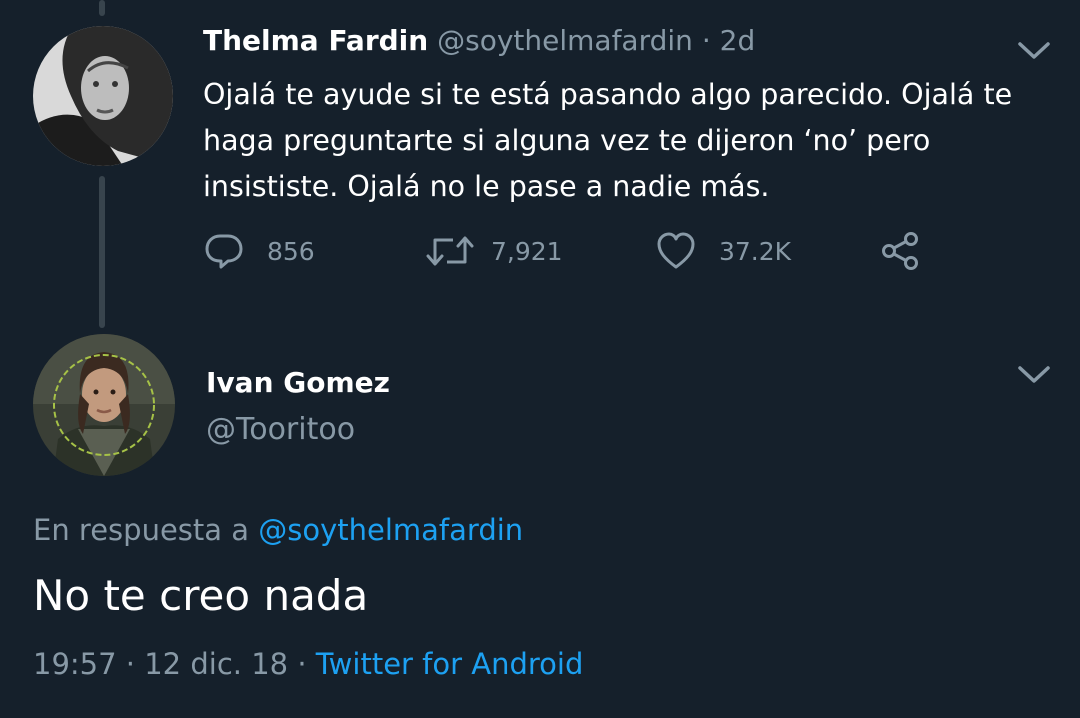  Describe the element at coordinates (450, 664) in the screenshot. I see `tweet-source: Twitter for Android` at that location.